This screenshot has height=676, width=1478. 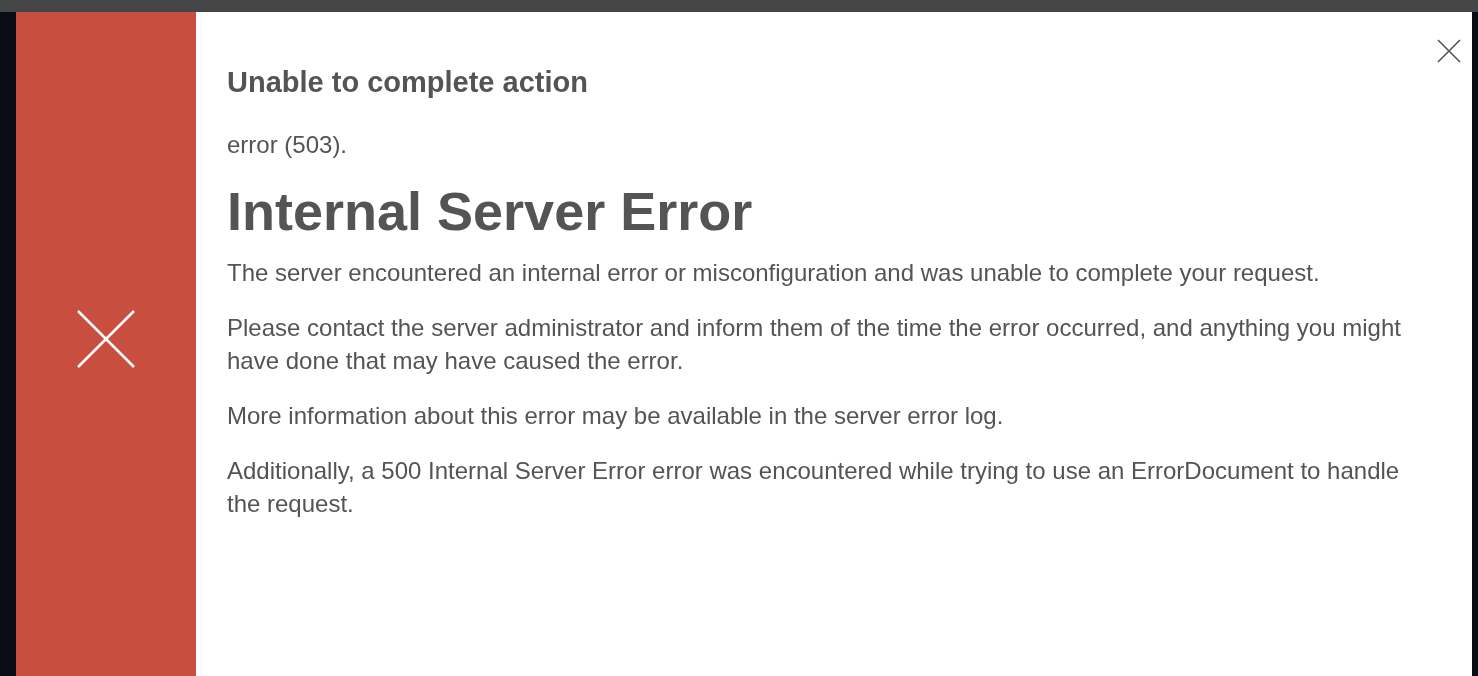 I want to click on dialog-title: Unable to complete action, so click(x=408, y=82).